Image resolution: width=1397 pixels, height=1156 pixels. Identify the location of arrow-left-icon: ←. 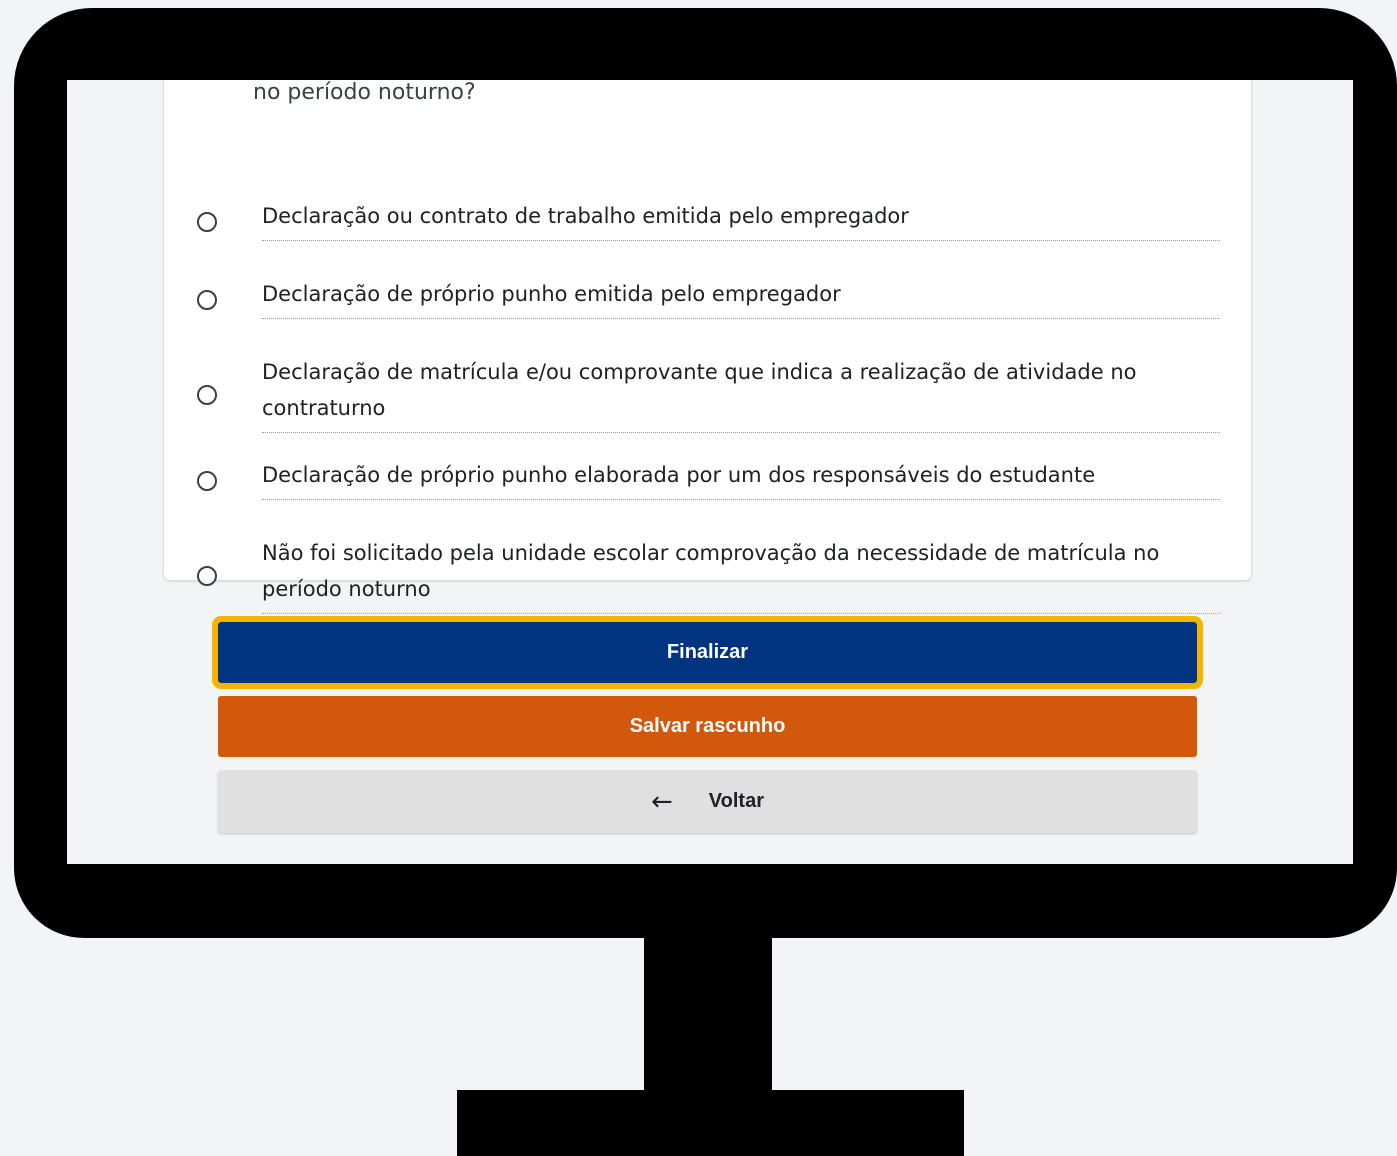
(662, 801).